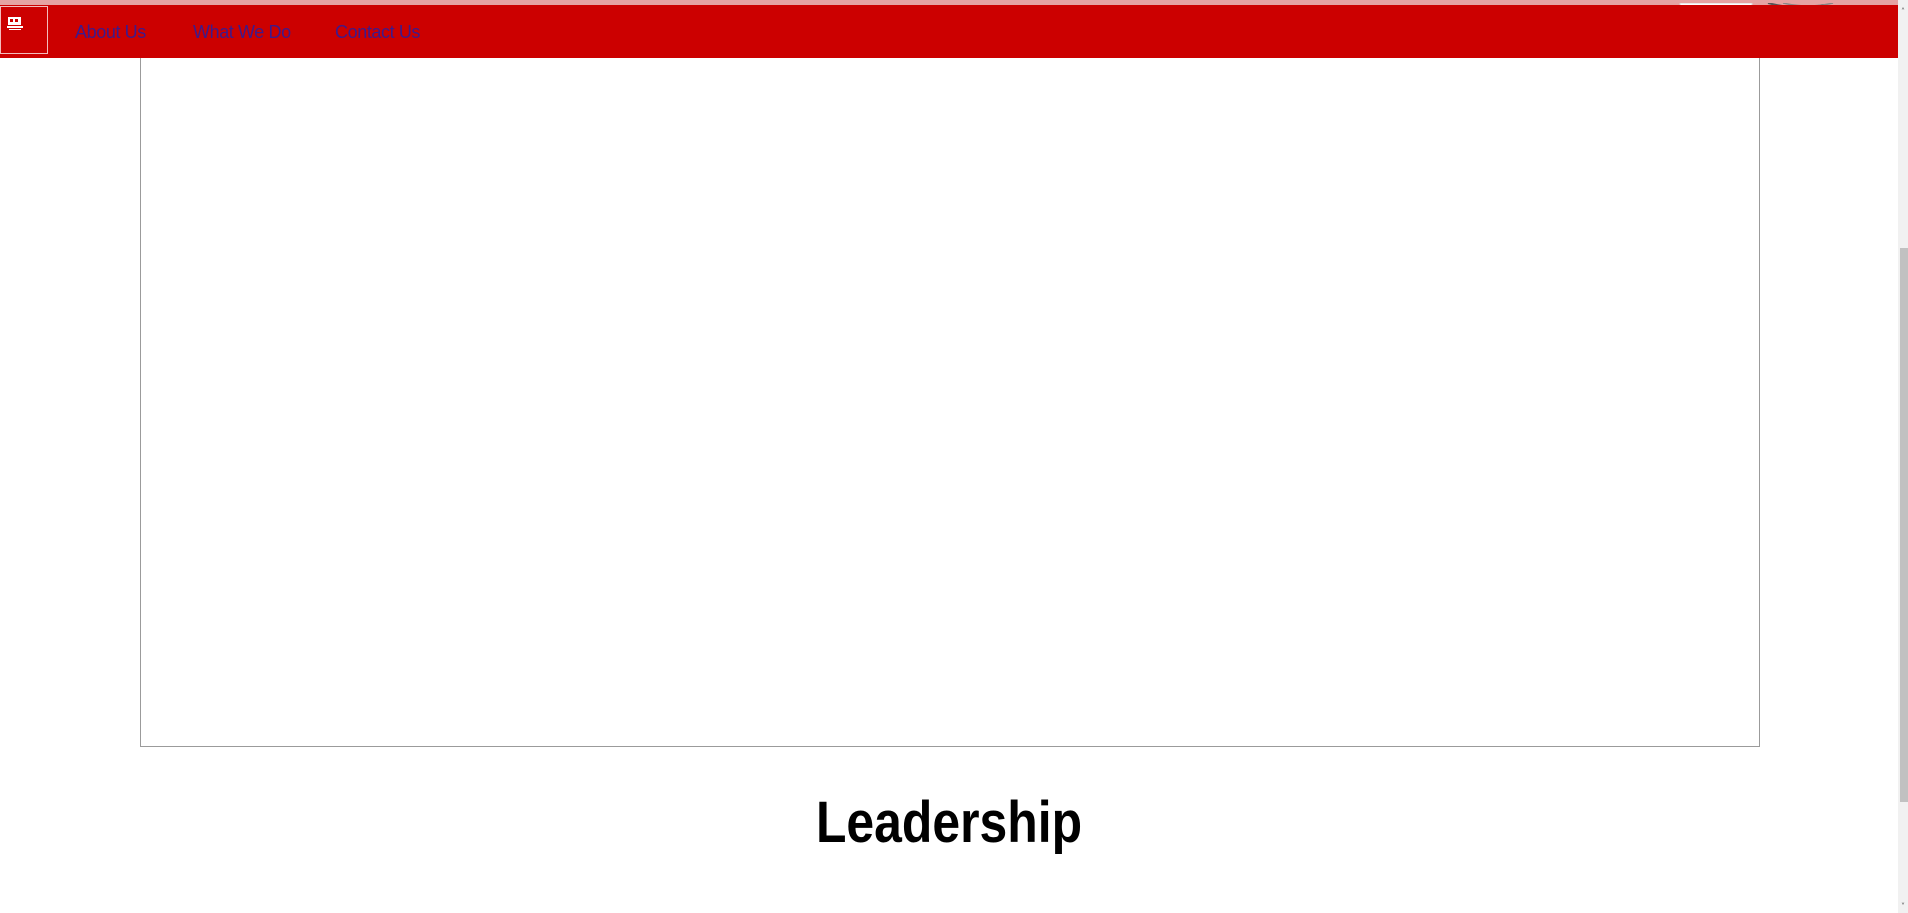 Image resolution: width=1908 pixels, height=913 pixels. I want to click on nav-link-what-we-do: What We Do, so click(242, 32).